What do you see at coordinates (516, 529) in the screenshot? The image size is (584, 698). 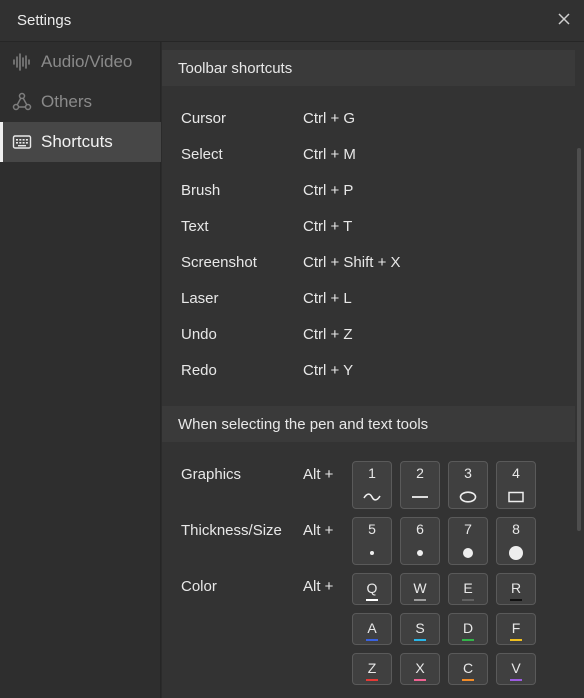 I see `key-letter: 8` at bounding box center [516, 529].